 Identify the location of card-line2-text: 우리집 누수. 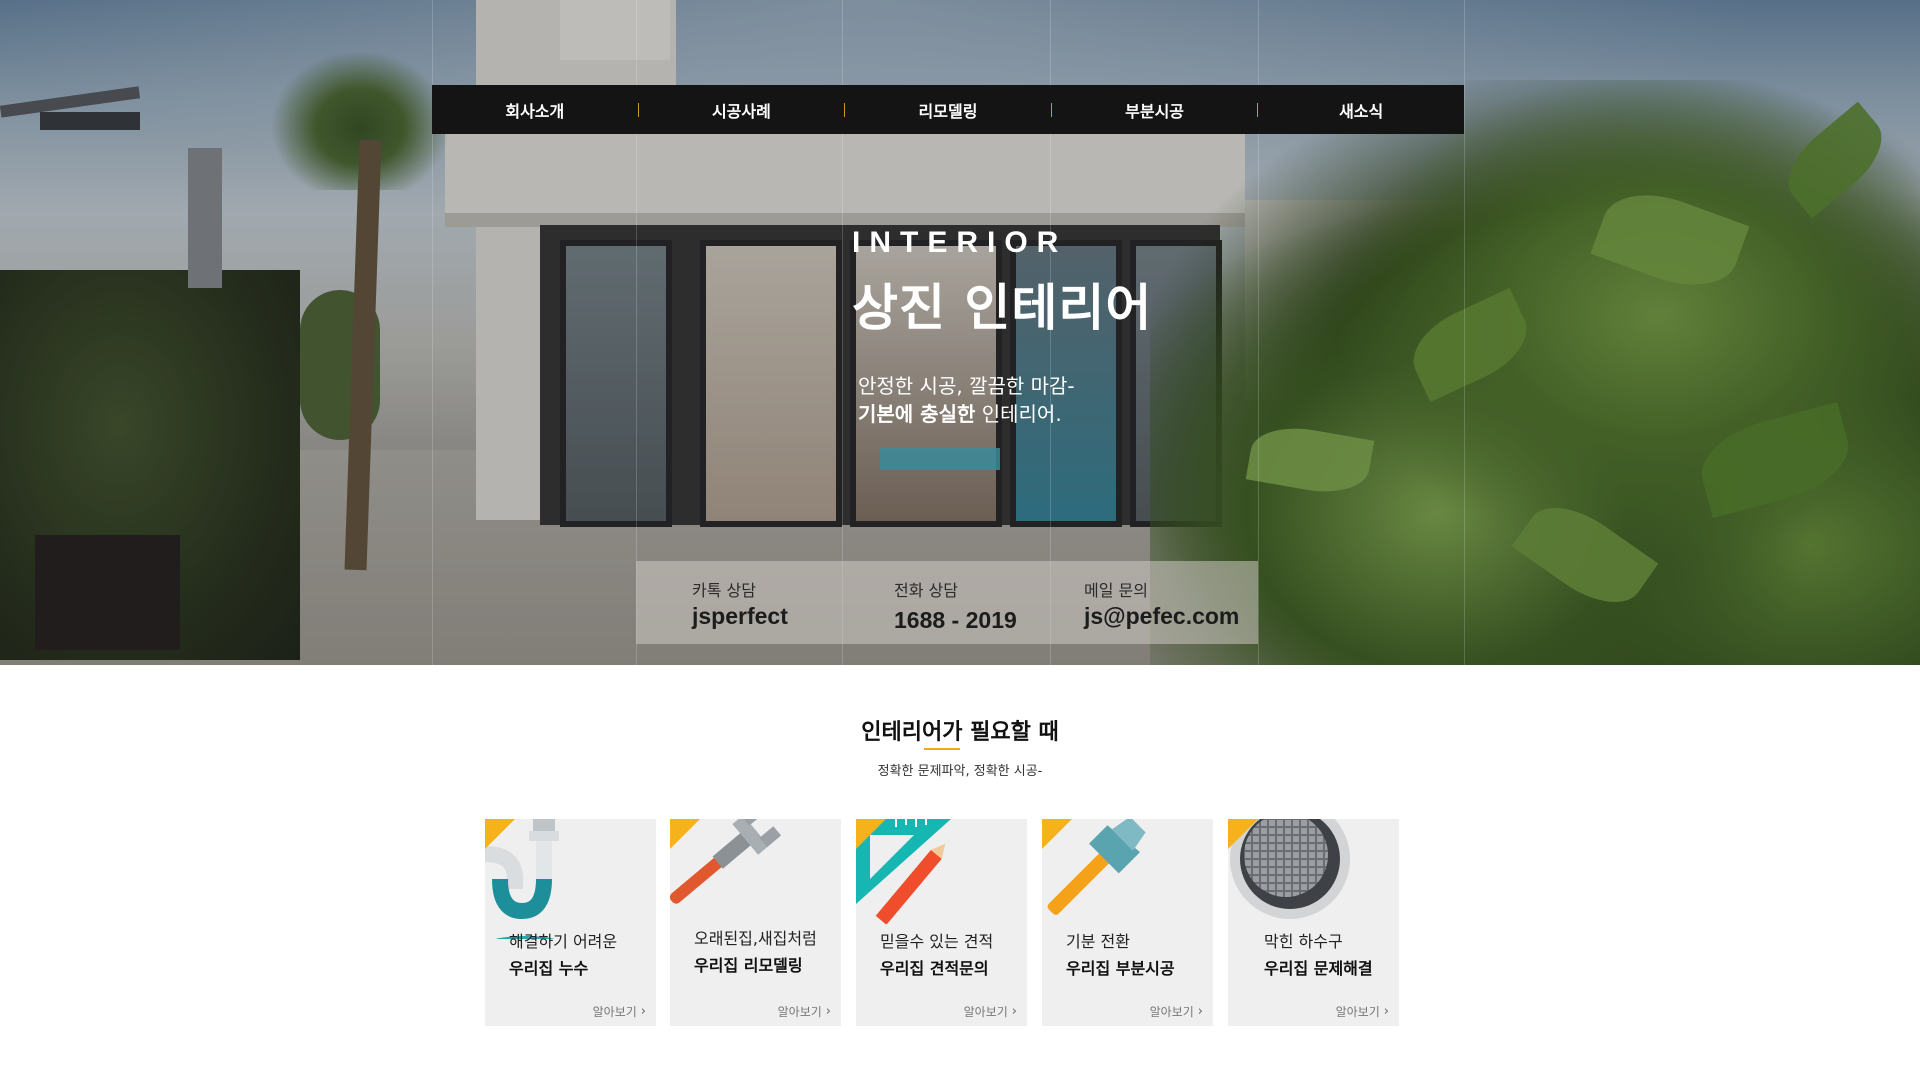
(549, 968).